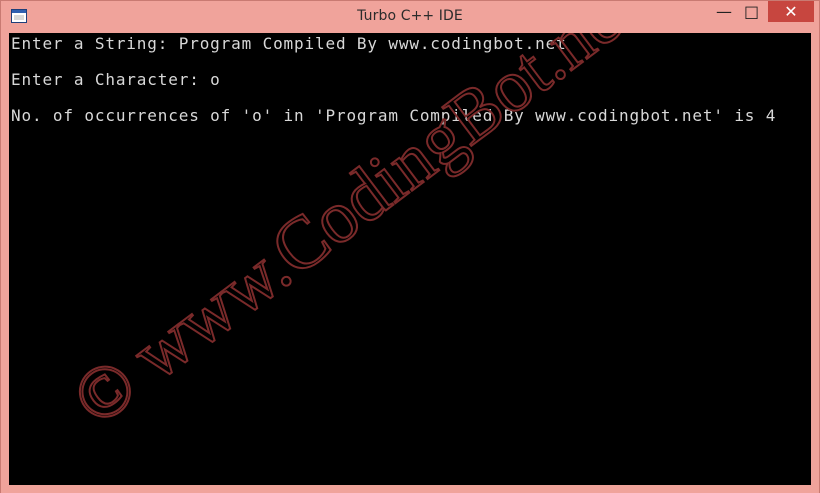  I want to click on maximize-icon: □, so click(751, 11).